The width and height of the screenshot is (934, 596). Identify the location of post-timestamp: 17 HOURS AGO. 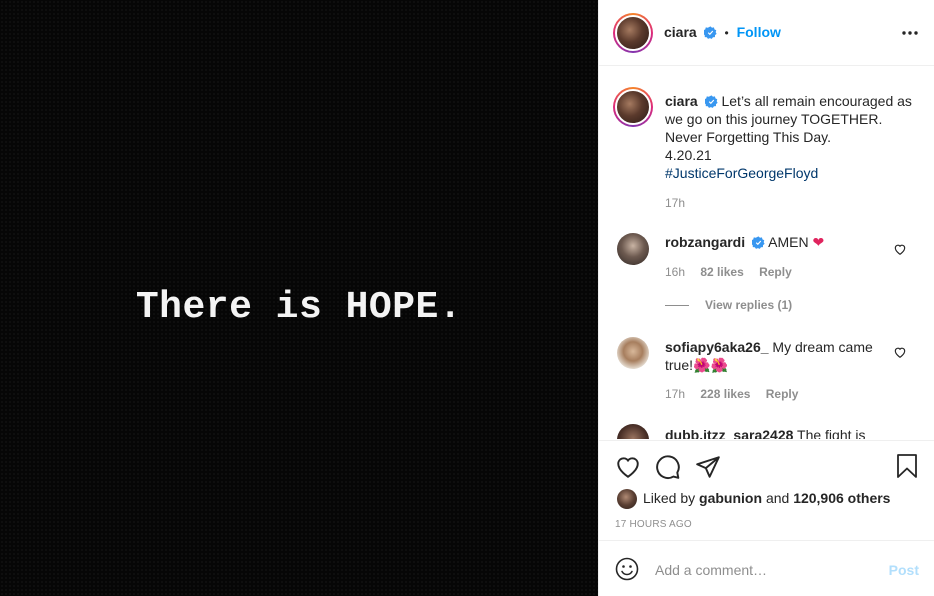
(653, 524).